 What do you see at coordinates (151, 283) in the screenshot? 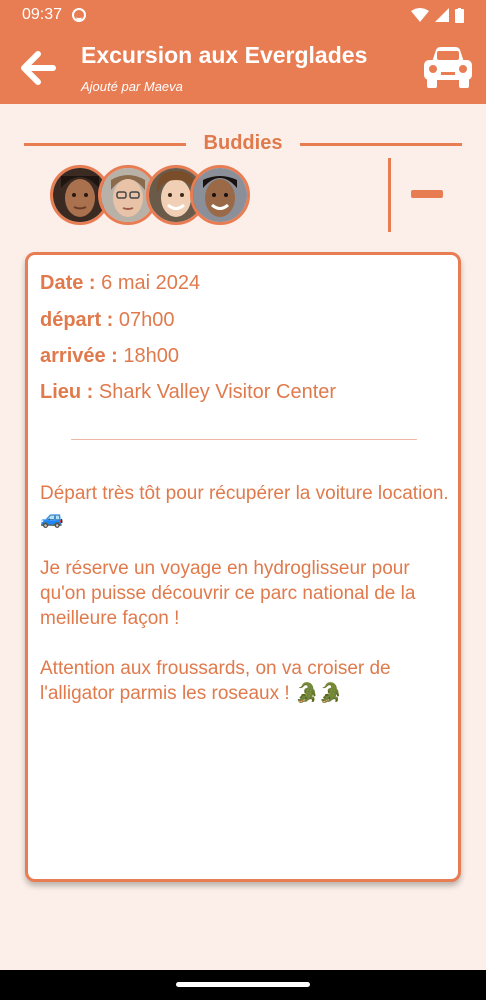
I see `date-value: 6 mai 2024` at bounding box center [151, 283].